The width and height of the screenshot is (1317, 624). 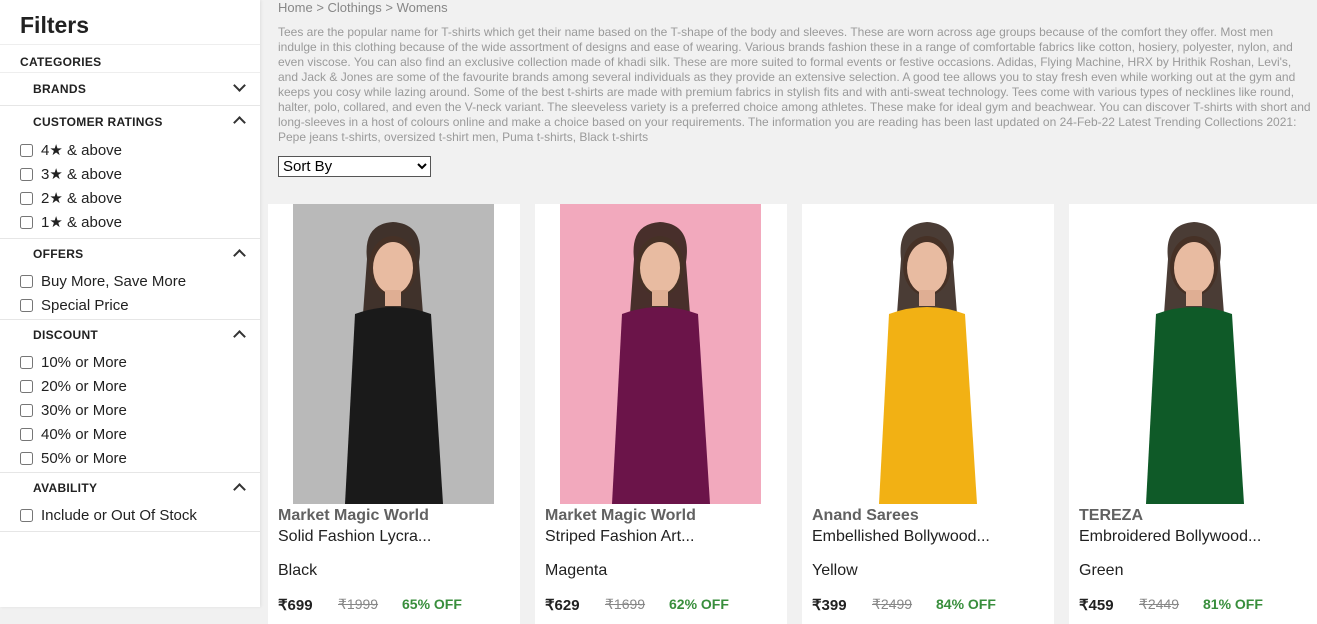 What do you see at coordinates (130, 150) in the screenshot?
I see `rating-option-4: 4★ & above` at bounding box center [130, 150].